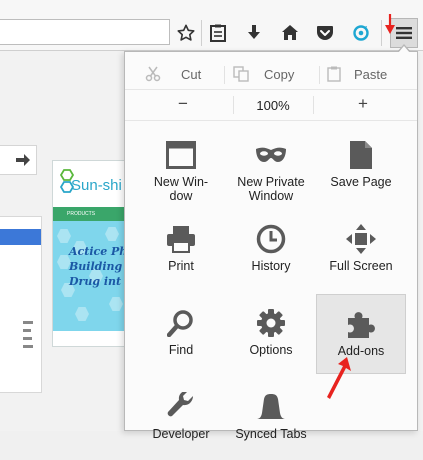 This screenshot has width=423, height=460. What do you see at coordinates (271, 434) in the screenshot?
I see `synced-tabs-label: Synced Tabs` at bounding box center [271, 434].